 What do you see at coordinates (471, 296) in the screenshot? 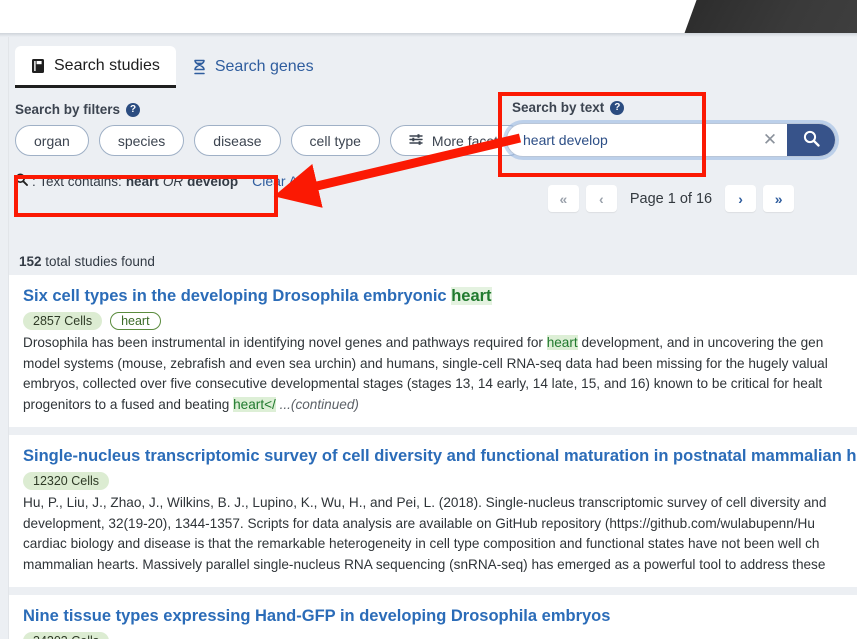
I see `study-title-highlight: heart` at bounding box center [471, 296].